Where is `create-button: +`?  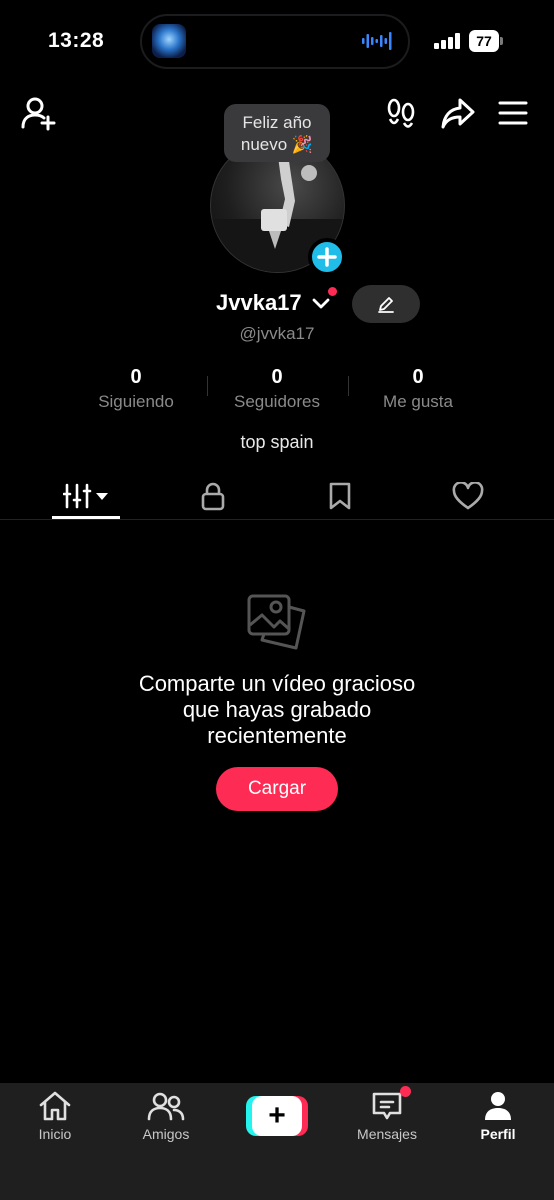 create-button: + is located at coordinates (277, 1116).